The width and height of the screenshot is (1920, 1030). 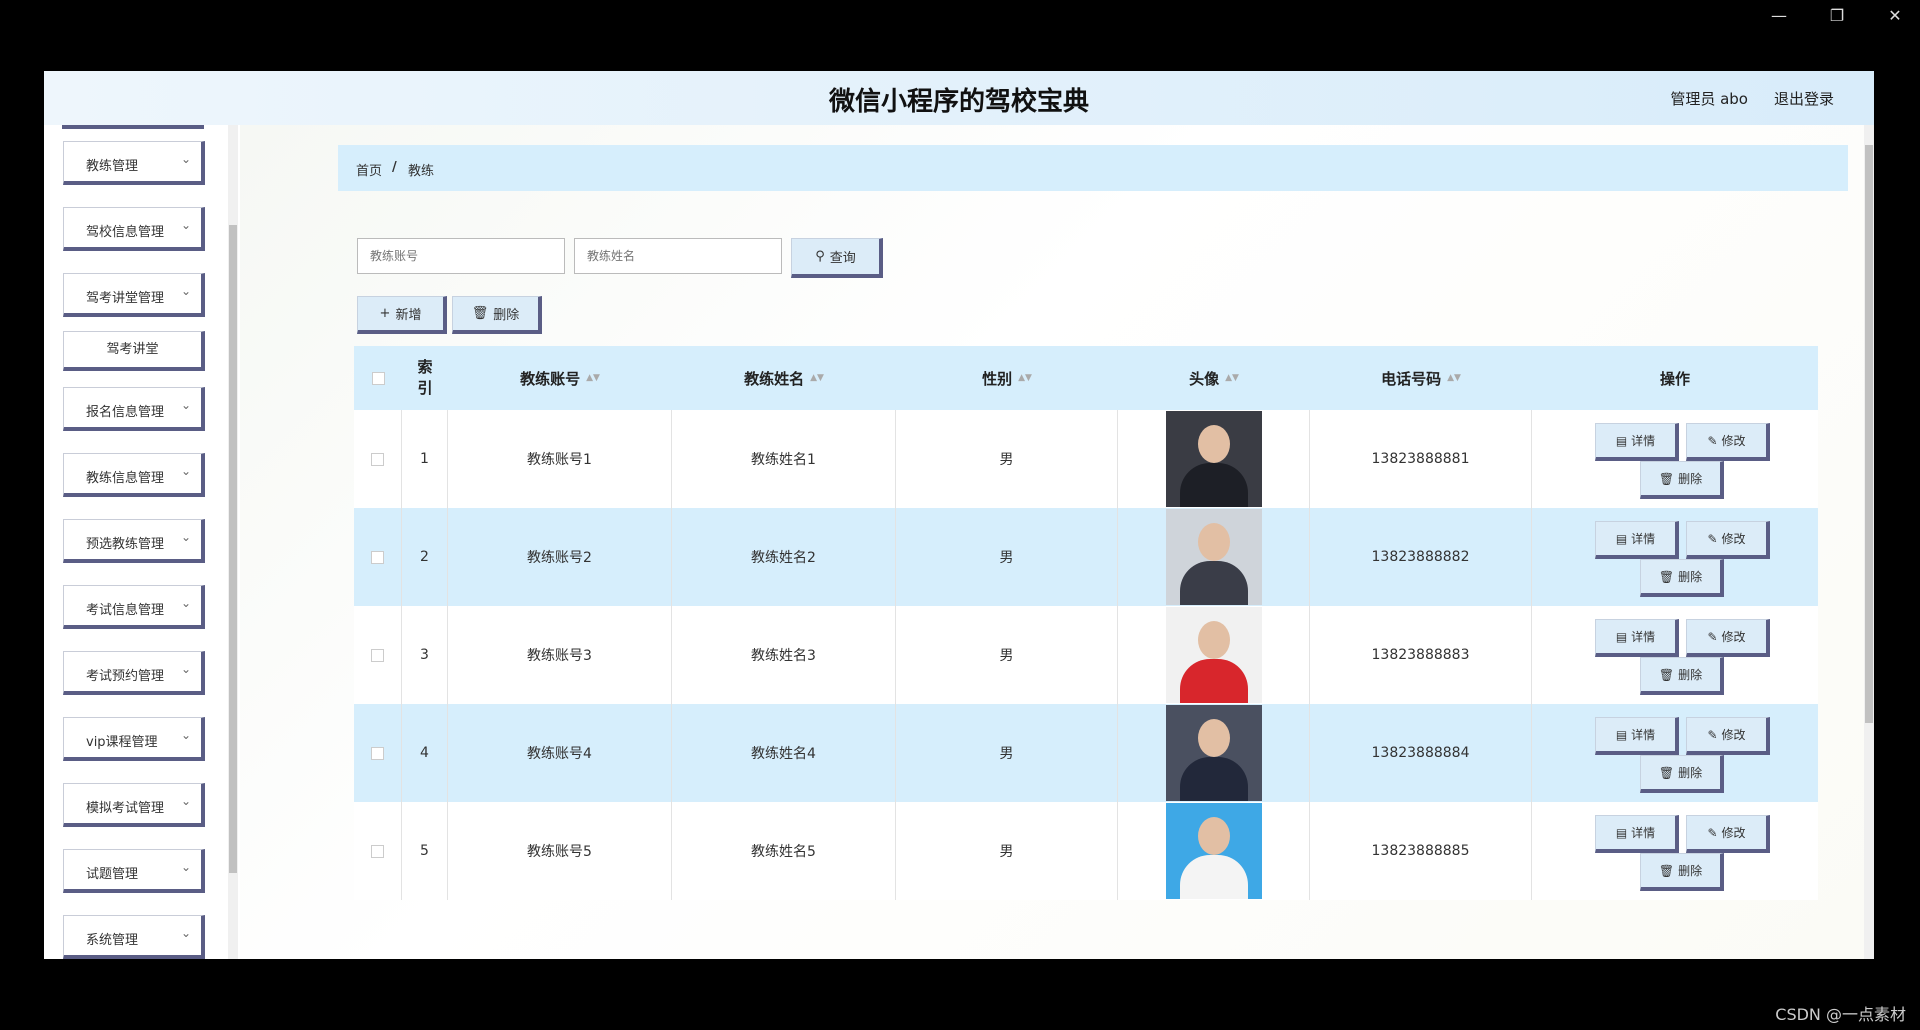 What do you see at coordinates (134, 229) in the screenshot?
I see `sidebar-item-school-info: 驾校信息管理 ⌄` at bounding box center [134, 229].